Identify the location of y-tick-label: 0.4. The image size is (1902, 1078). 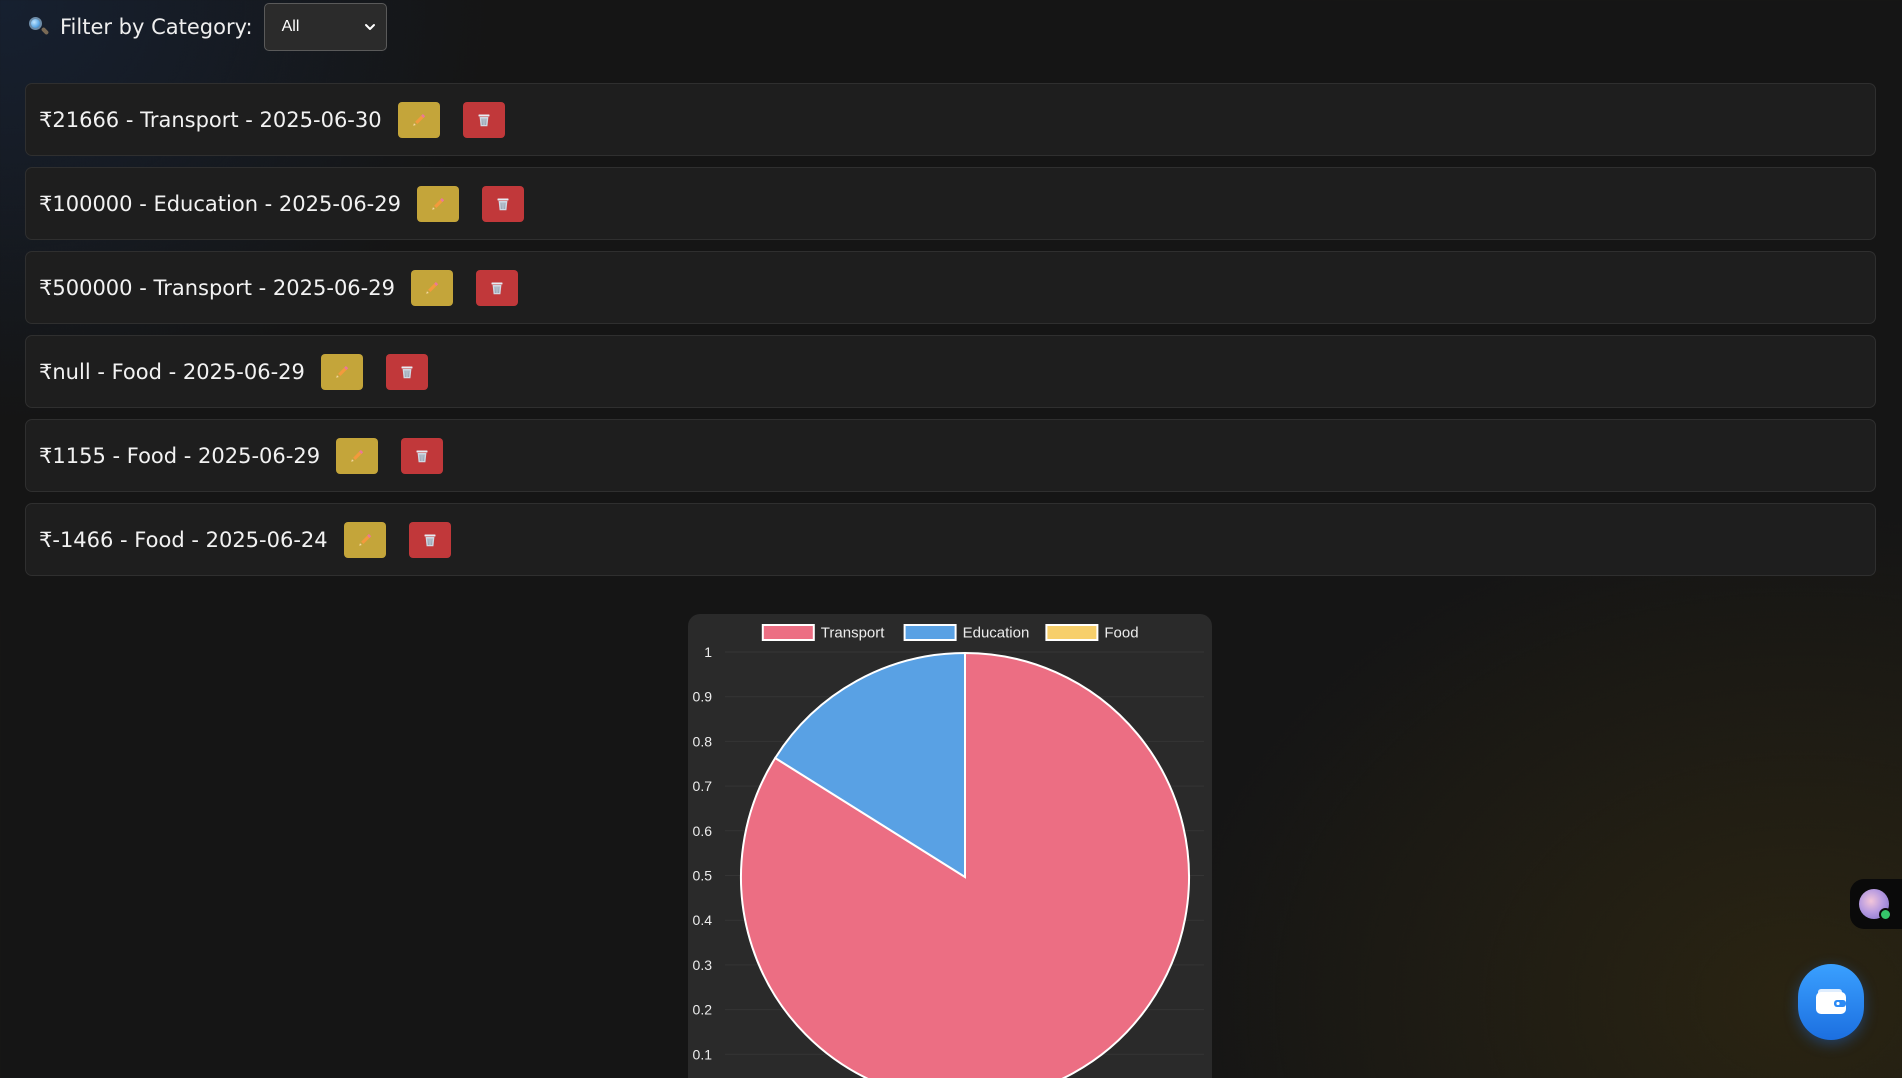
(703, 920).